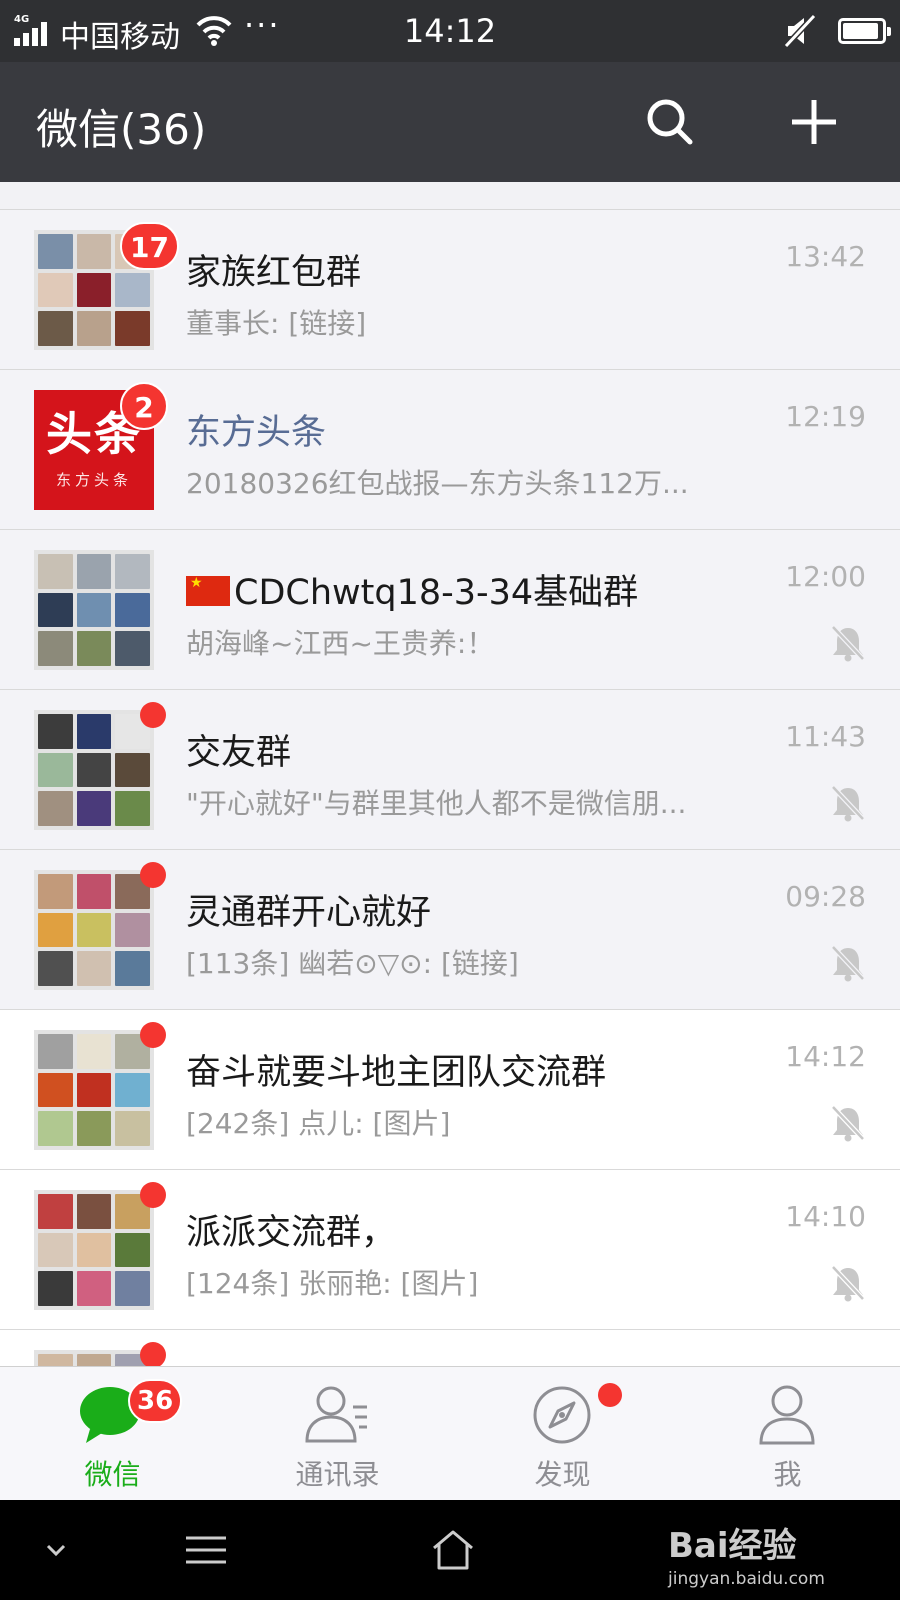  Describe the element at coordinates (825, 416) in the screenshot. I see `chat-time: 12:19` at that location.